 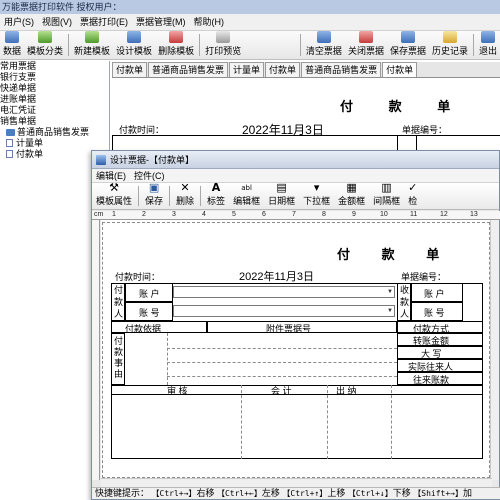 What do you see at coordinates (9, 143) in the screenshot?
I see `document-icon` at bounding box center [9, 143].